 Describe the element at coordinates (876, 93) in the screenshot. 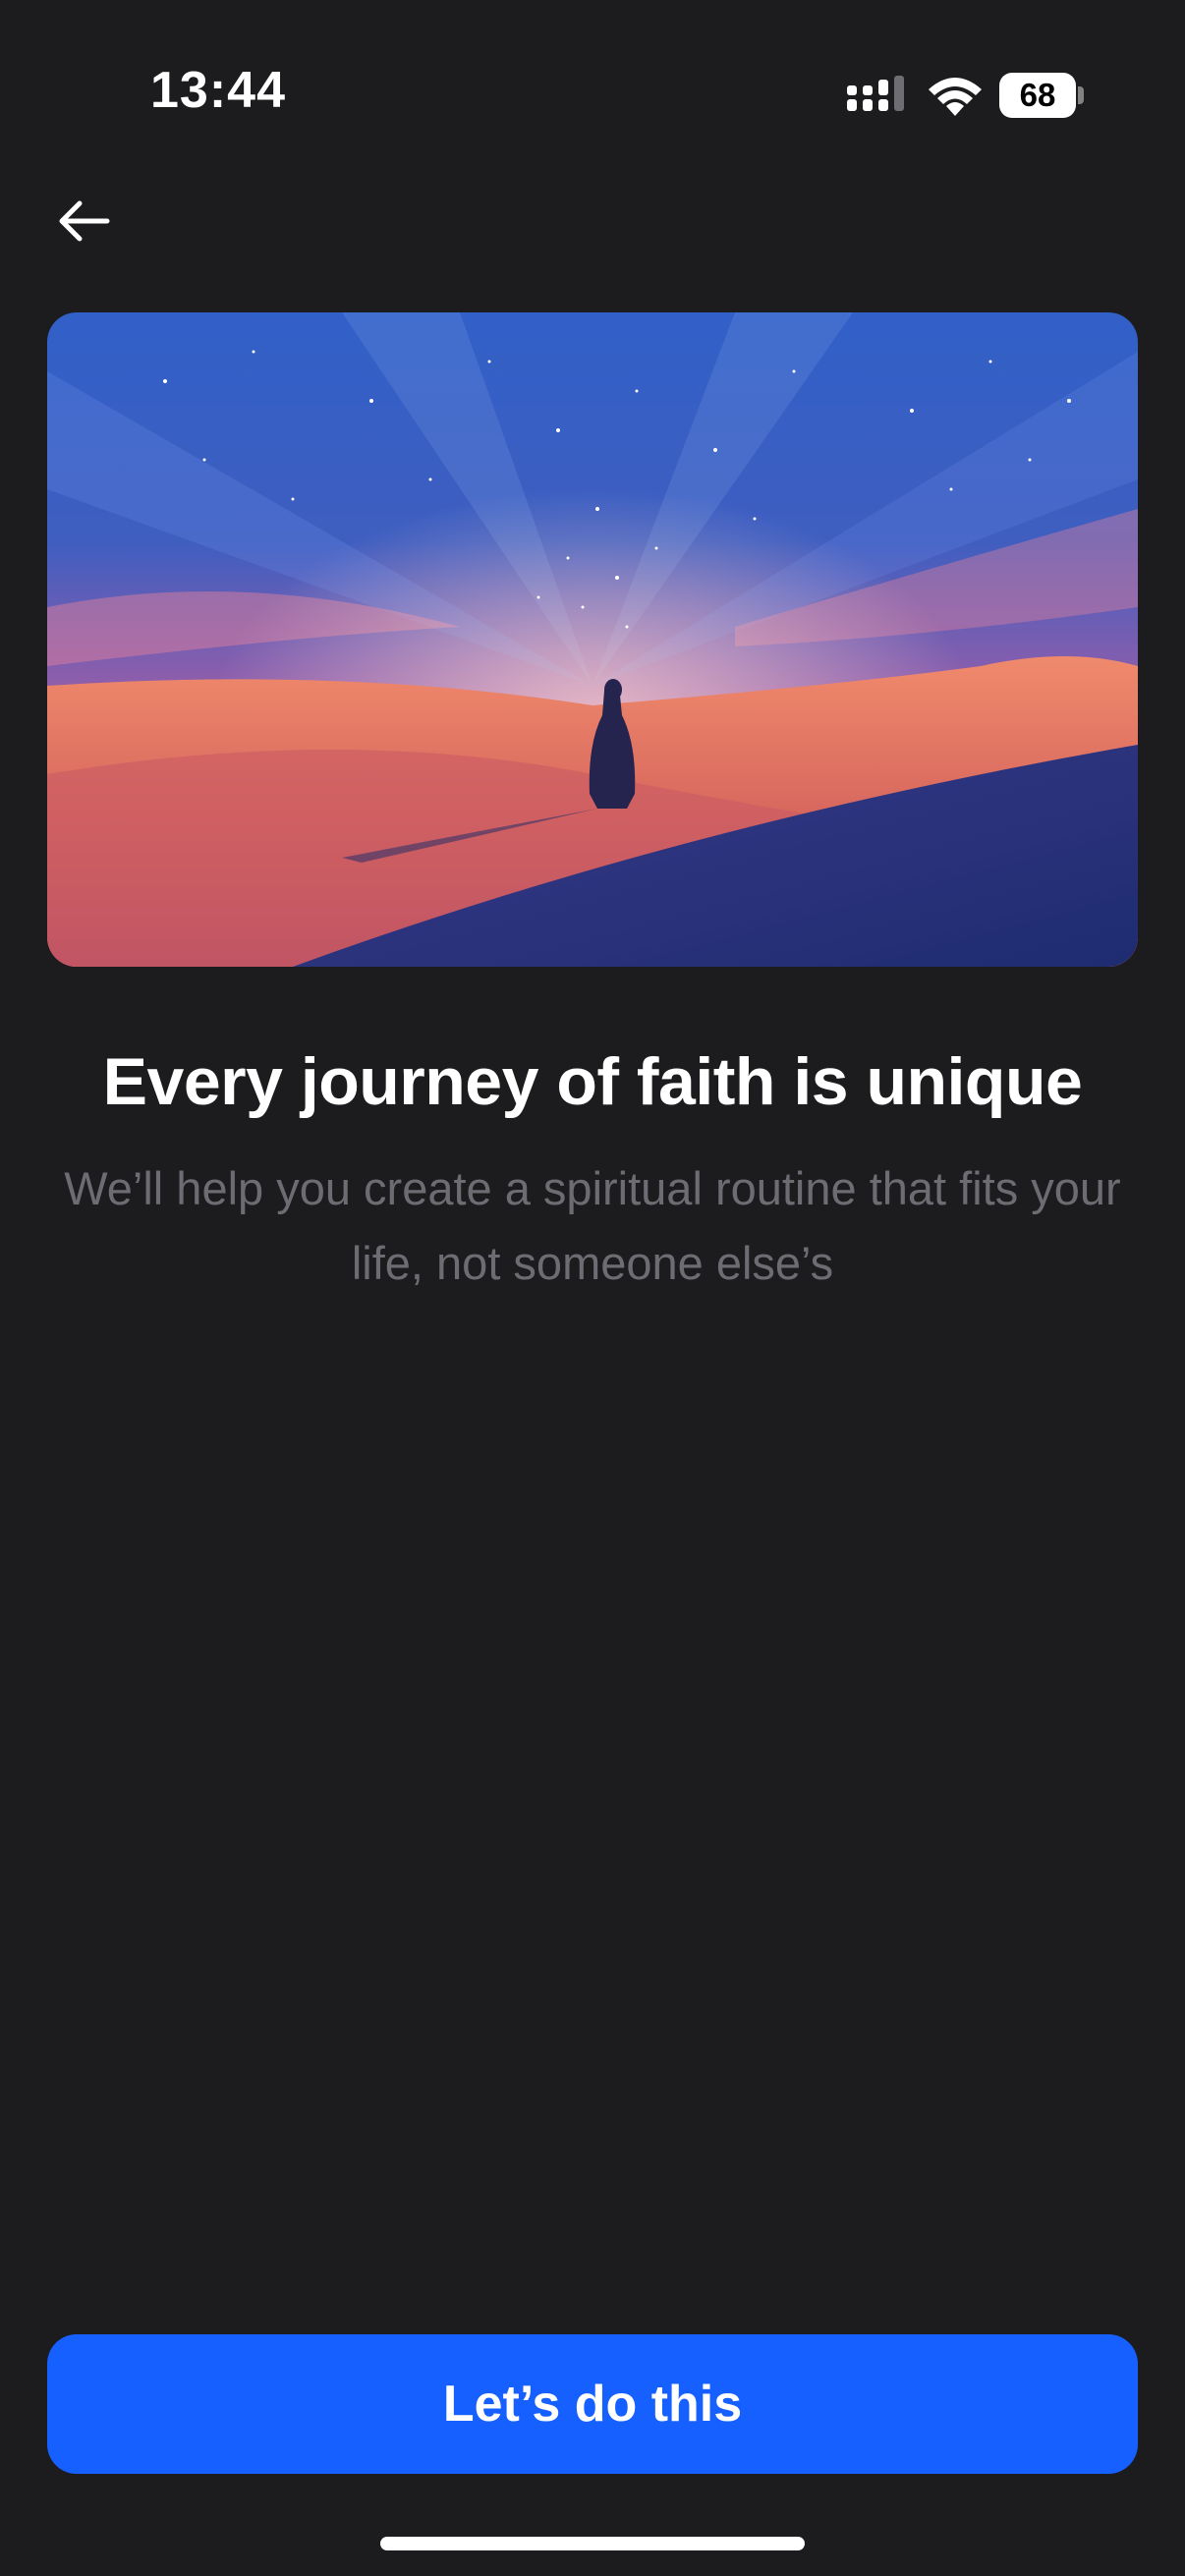

I see `signal-icon` at that location.